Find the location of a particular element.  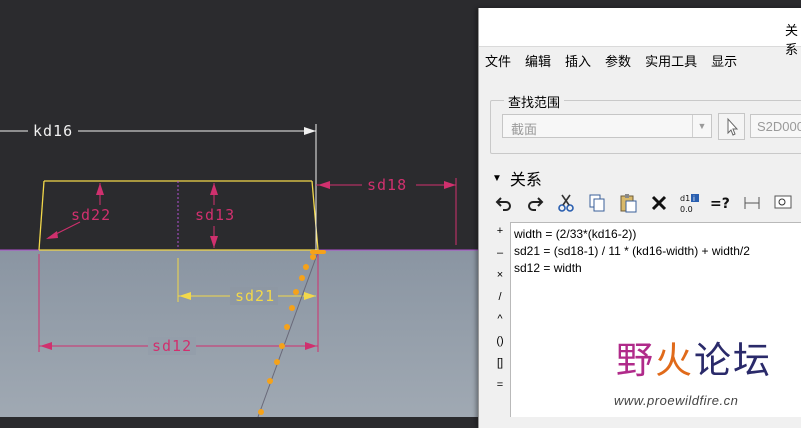

measure-icon is located at coordinates (752, 203).